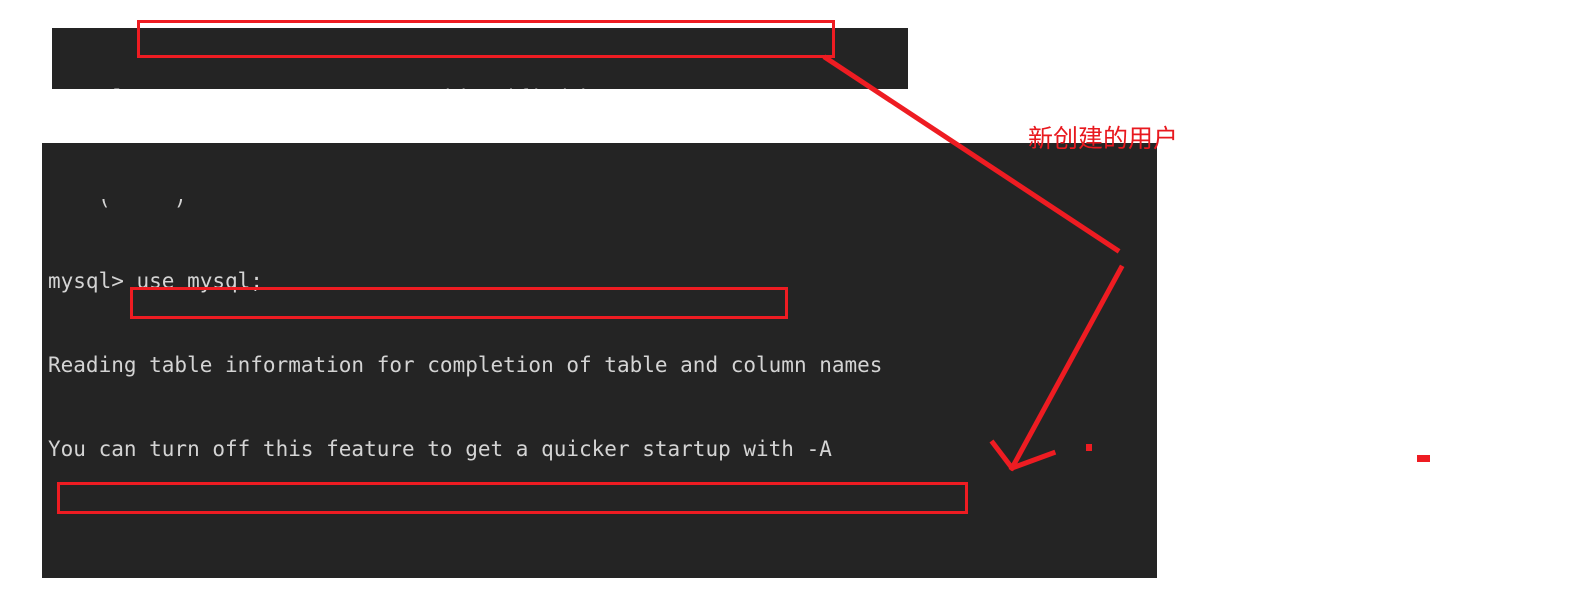  What do you see at coordinates (1423, 458) in the screenshot?
I see `stray-red-dash-mark` at bounding box center [1423, 458].